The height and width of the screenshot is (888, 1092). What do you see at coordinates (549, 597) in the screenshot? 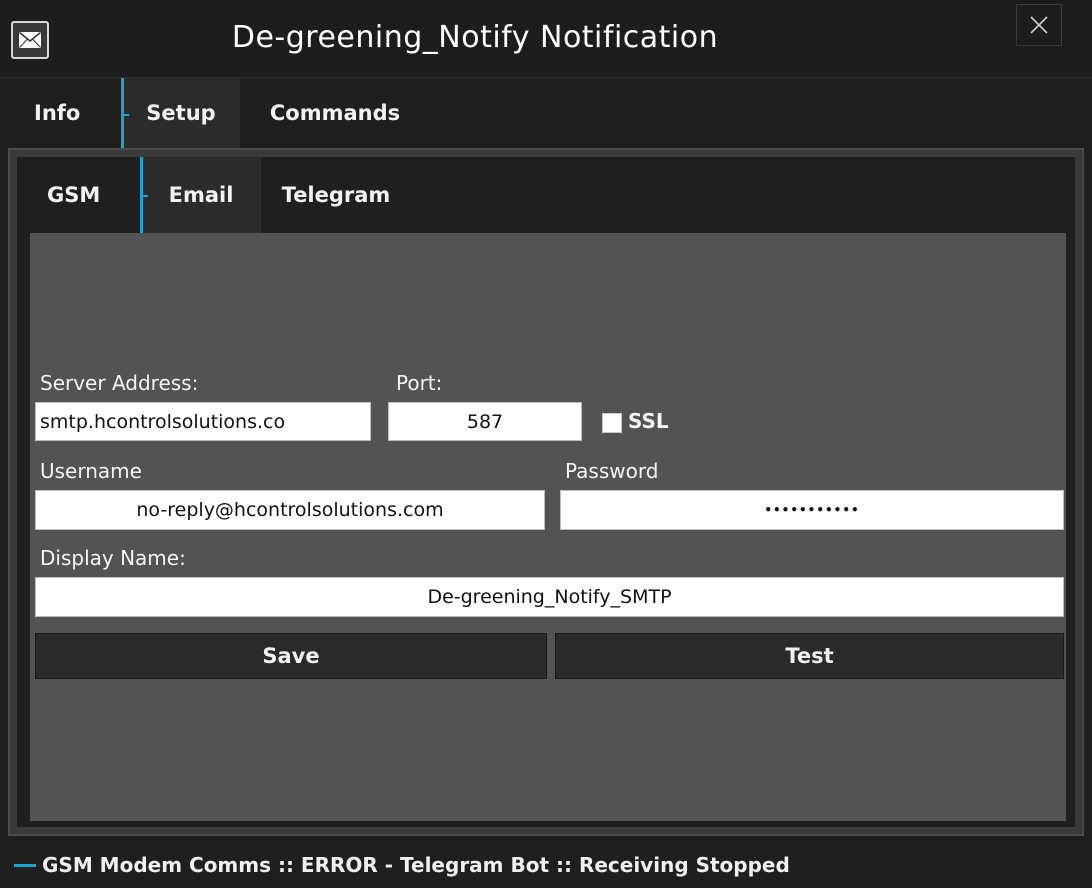
I see `display-name-input: De-greening_Notify_SMTP` at bounding box center [549, 597].